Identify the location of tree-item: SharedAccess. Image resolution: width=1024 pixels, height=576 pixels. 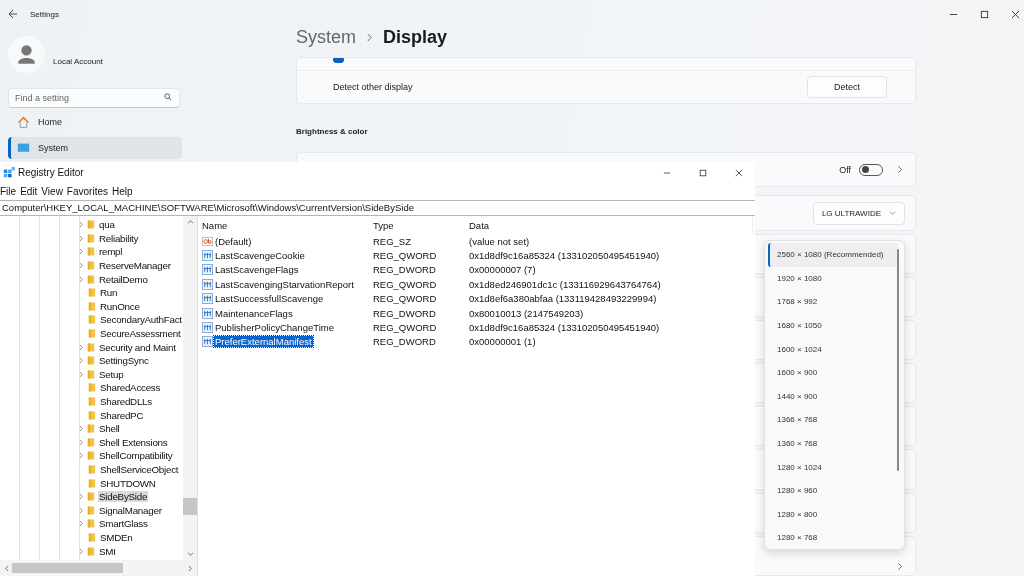
(130, 388).